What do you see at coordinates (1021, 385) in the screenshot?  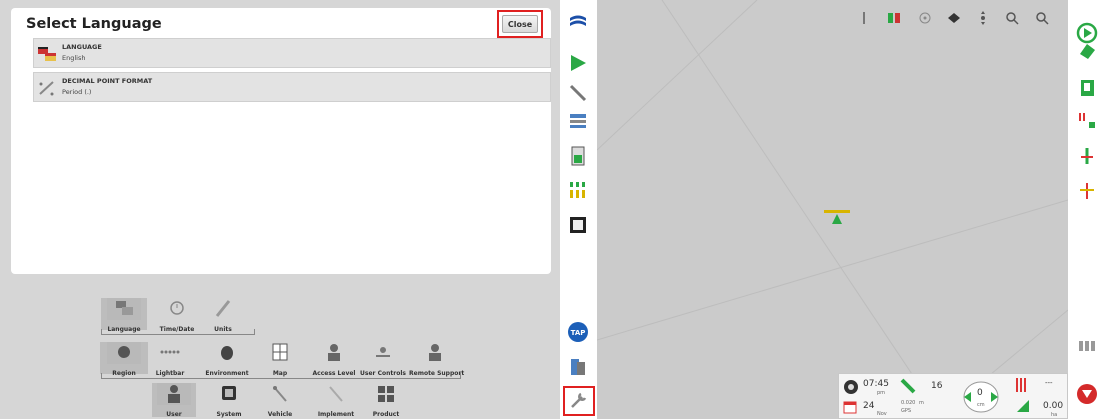 I see `section-bars-icon` at bounding box center [1021, 385].